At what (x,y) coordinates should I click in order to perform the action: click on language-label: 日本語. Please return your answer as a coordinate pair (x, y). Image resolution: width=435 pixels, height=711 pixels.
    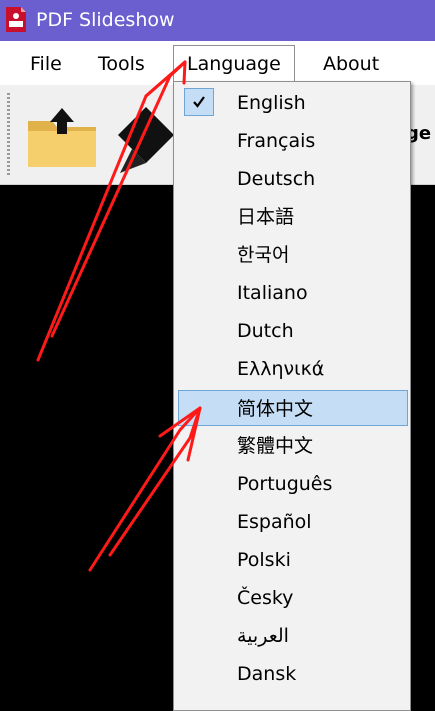
    Looking at the image, I should click on (266, 217).